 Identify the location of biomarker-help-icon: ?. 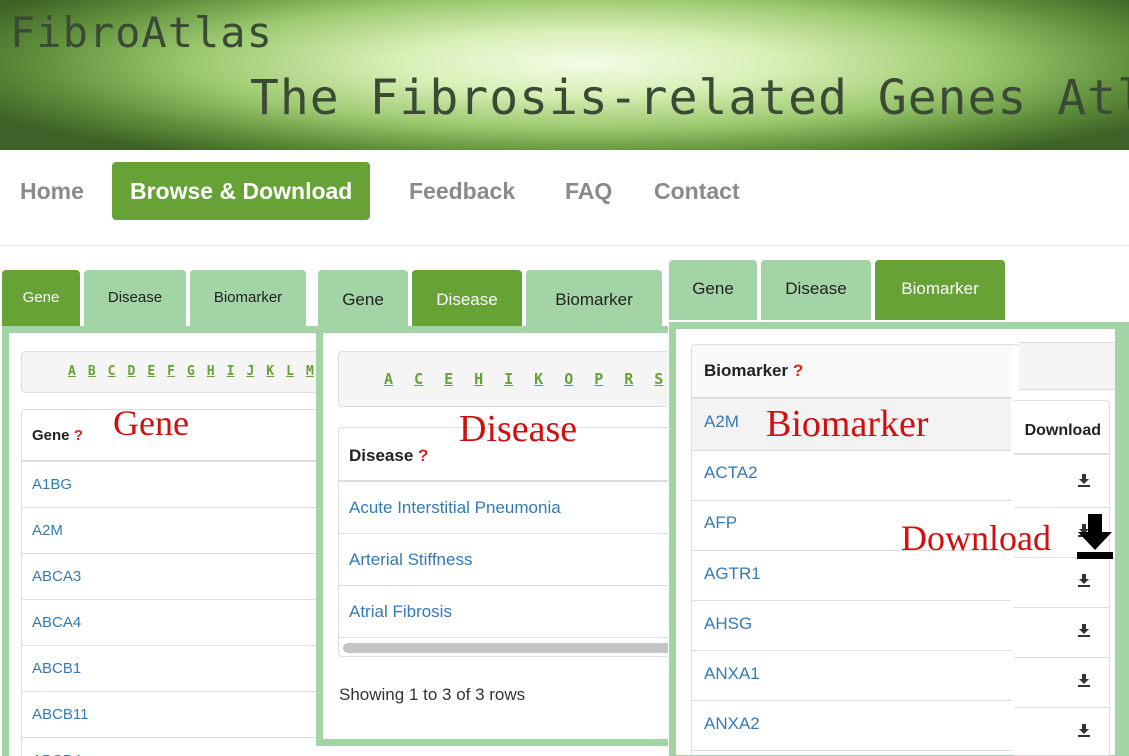
(798, 370).